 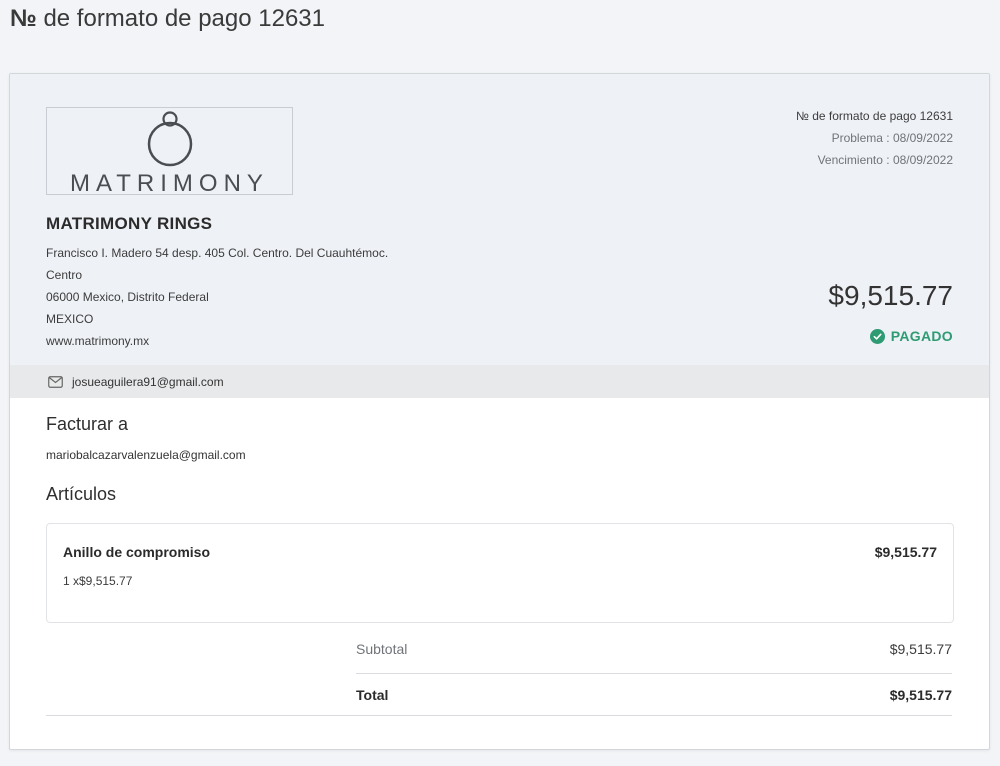 What do you see at coordinates (372, 695) in the screenshot?
I see `total-label: Total` at bounding box center [372, 695].